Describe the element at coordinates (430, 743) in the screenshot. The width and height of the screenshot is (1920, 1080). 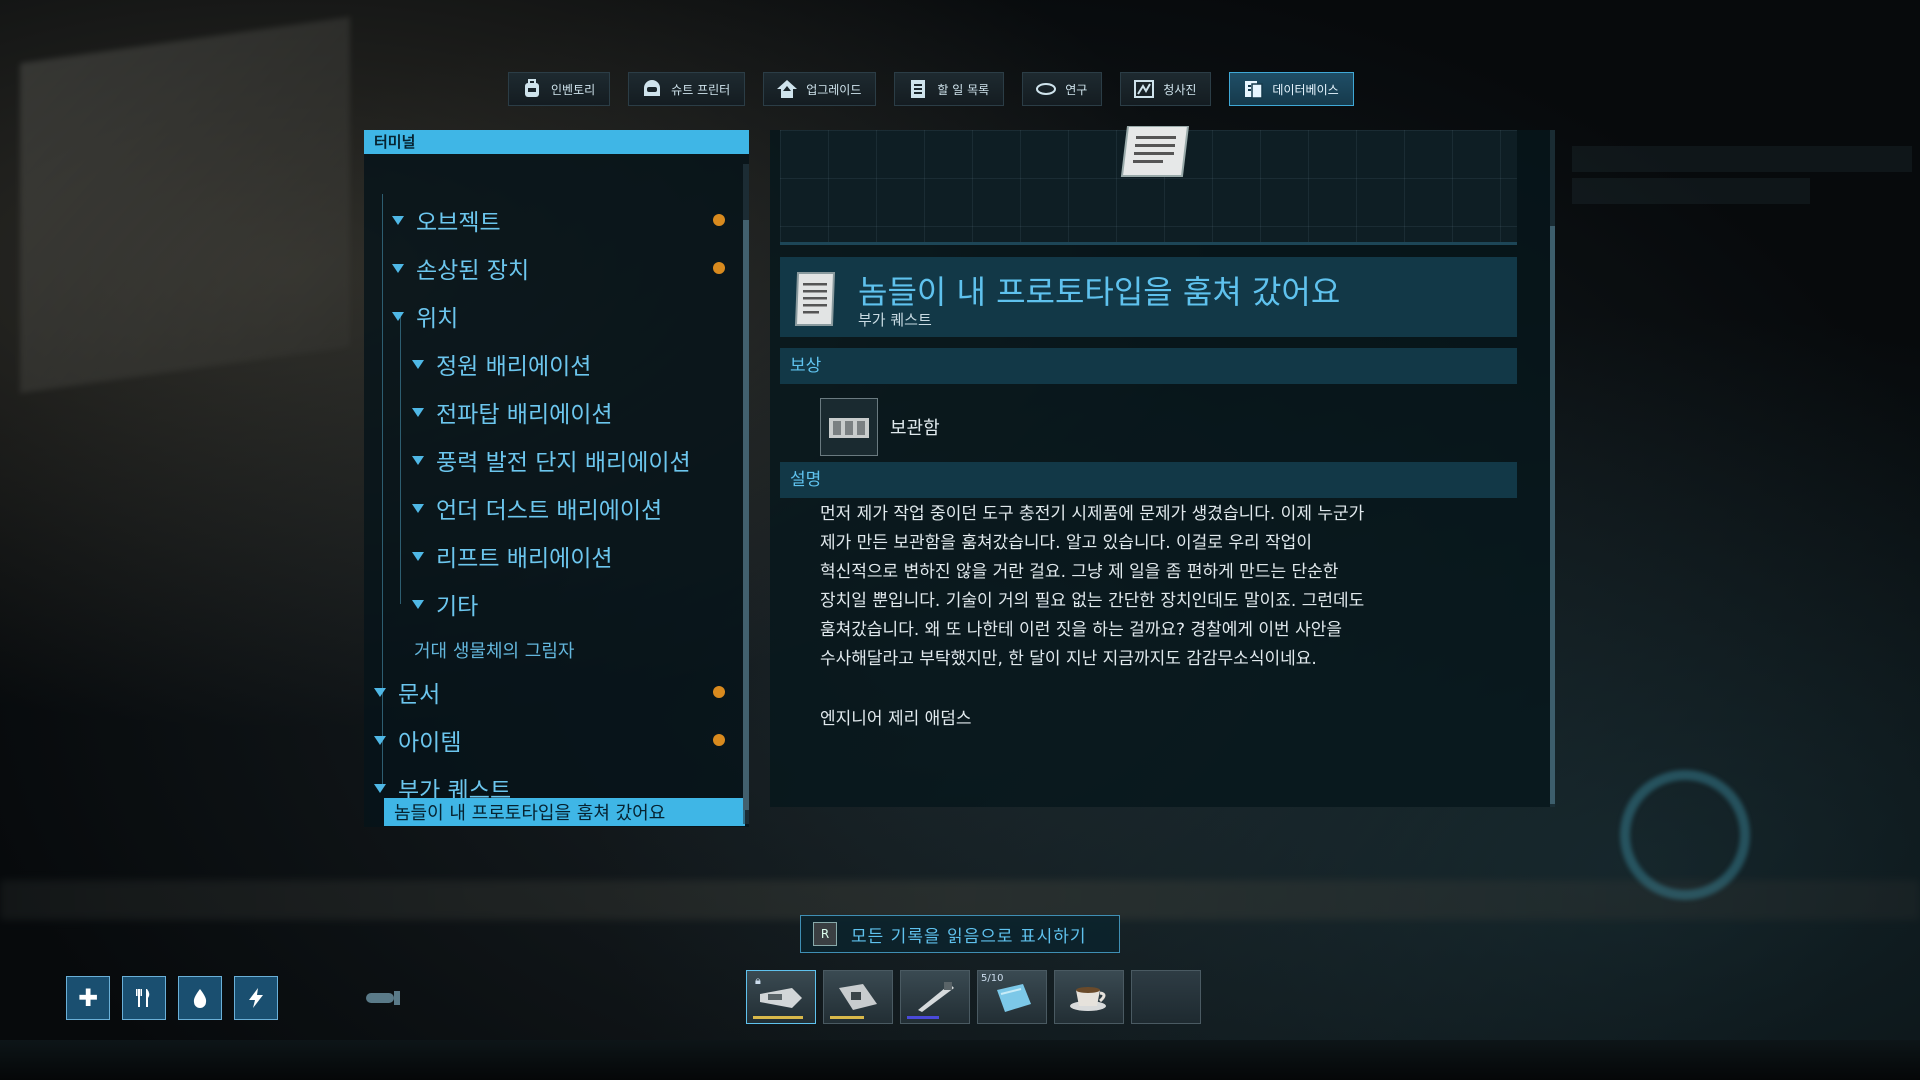
I see `tree-item-label: 아이템` at that location.